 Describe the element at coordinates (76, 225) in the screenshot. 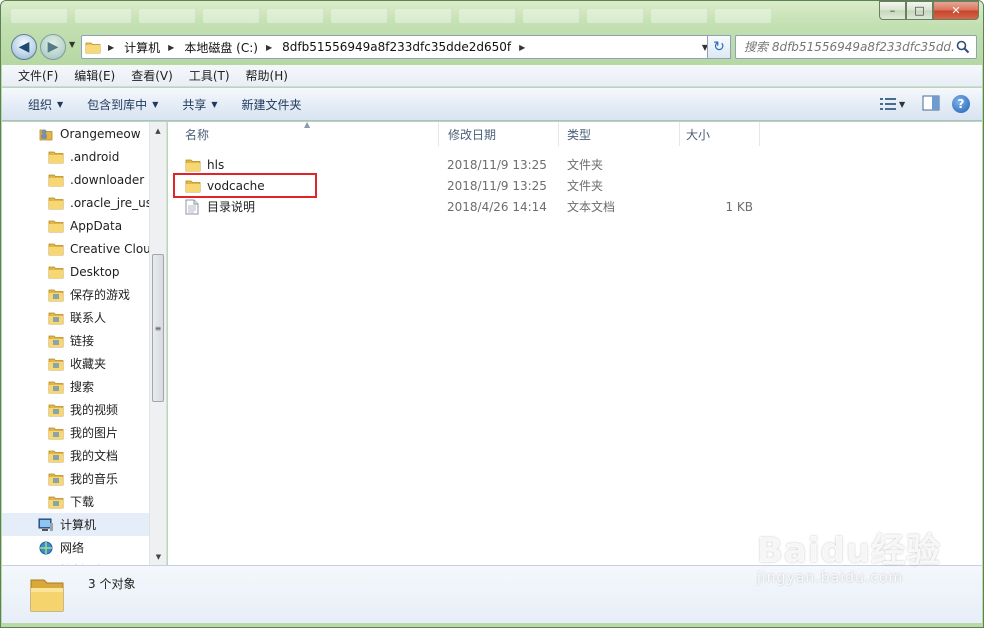

I see `nav-item-4: AppData` at that location.